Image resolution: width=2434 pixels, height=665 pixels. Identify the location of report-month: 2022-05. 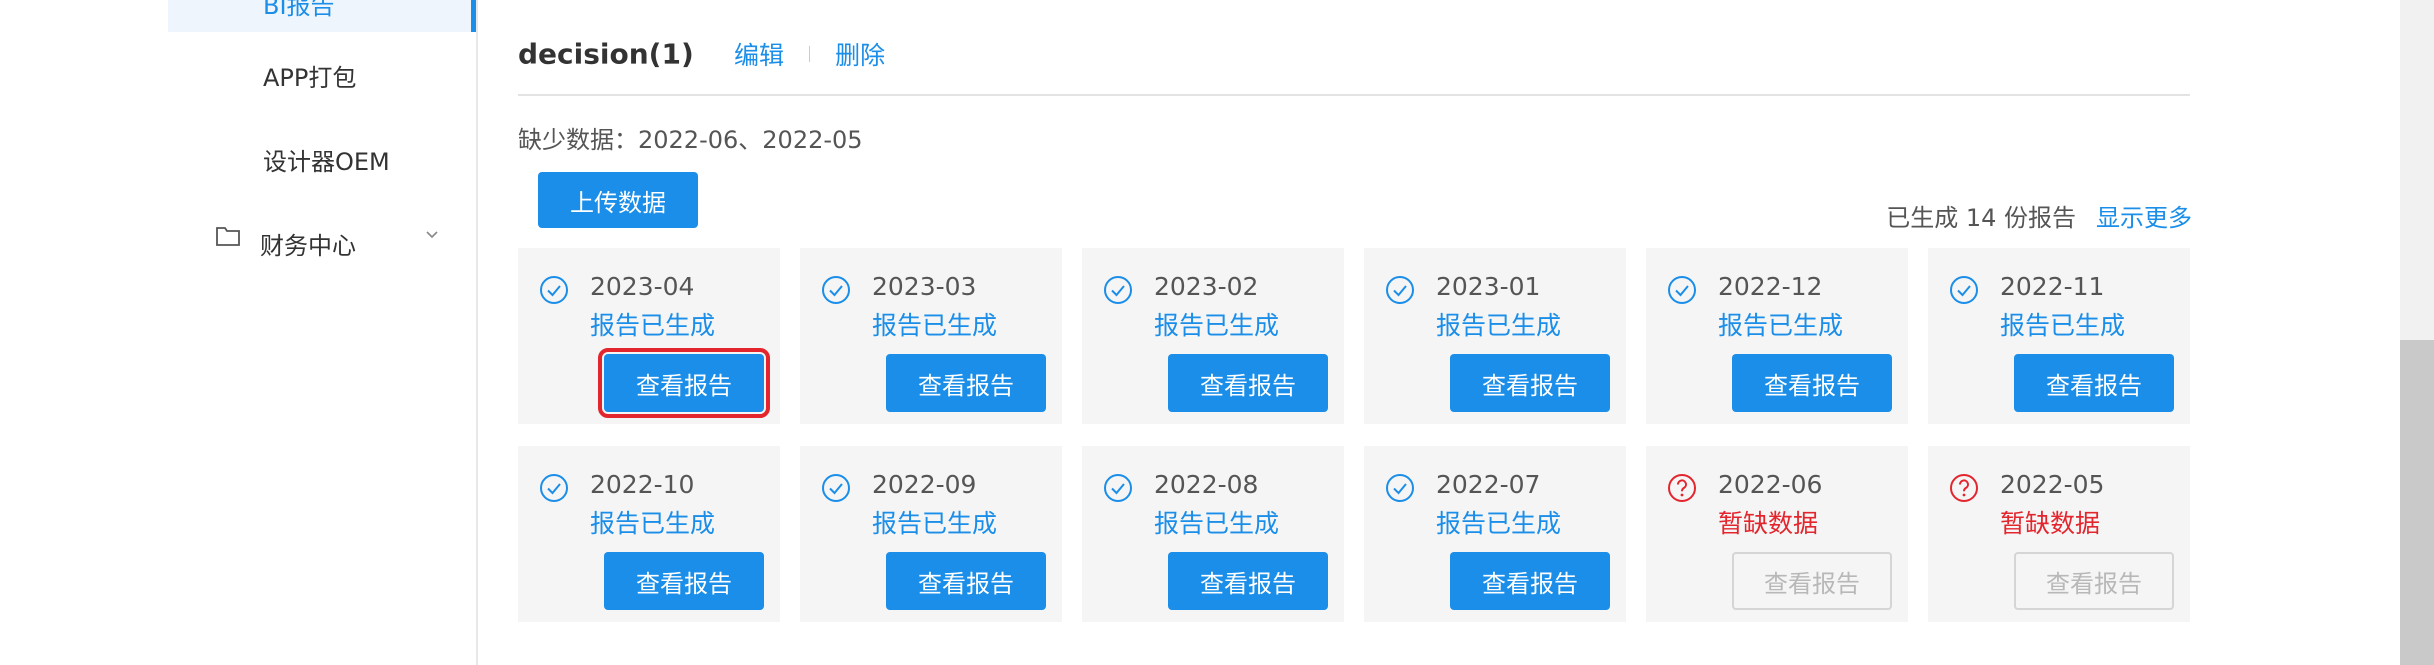
(2052, 484).